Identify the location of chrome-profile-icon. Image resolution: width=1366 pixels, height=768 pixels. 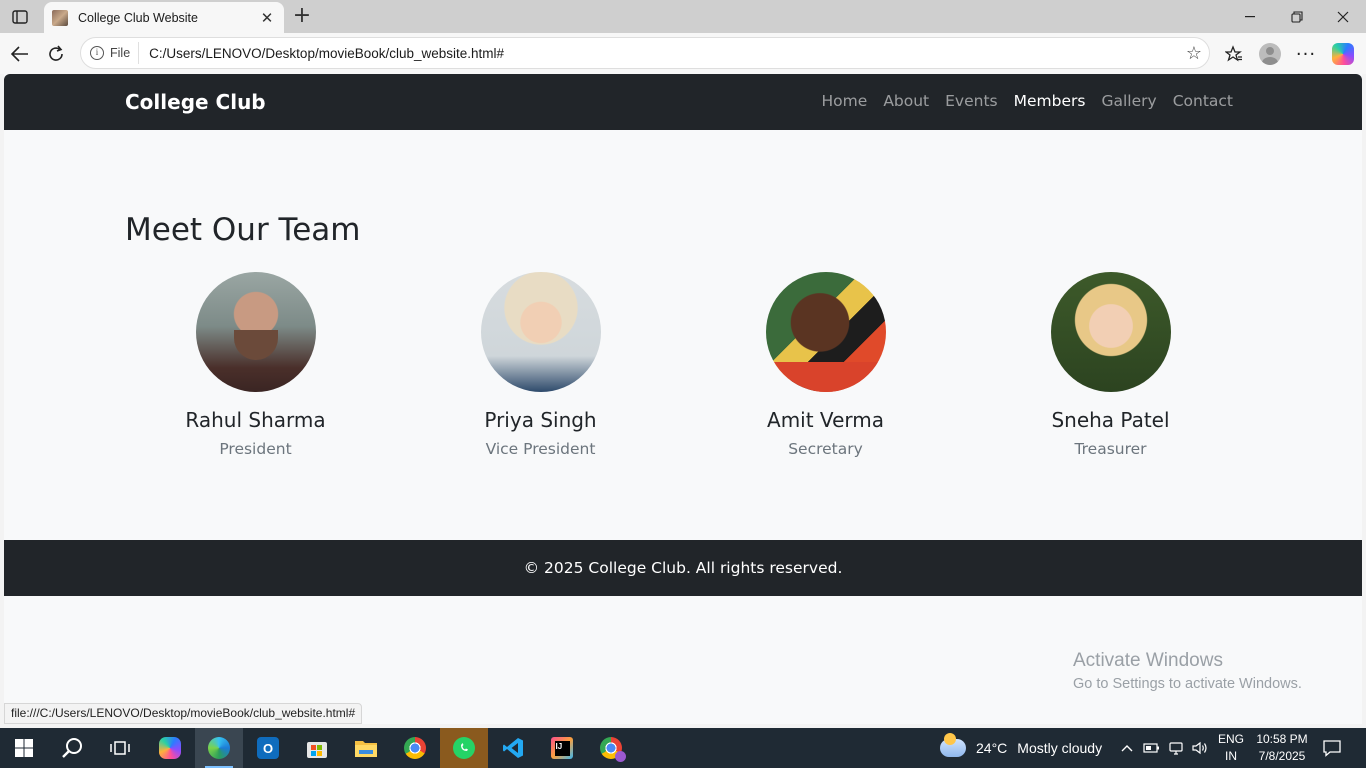
(611, 748).